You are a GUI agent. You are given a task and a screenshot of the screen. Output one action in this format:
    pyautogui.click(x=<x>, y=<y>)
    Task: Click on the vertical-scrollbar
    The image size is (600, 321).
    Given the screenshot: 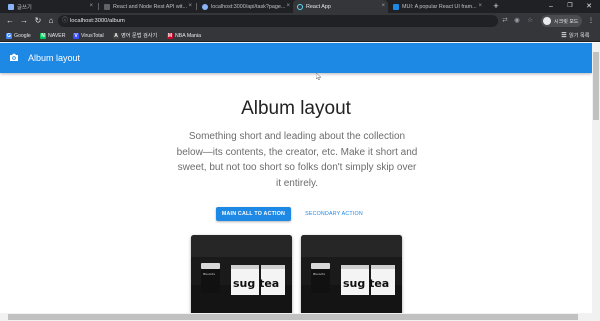 What is the action you would take?
    pyautogui.click(x=596, y=182)
    